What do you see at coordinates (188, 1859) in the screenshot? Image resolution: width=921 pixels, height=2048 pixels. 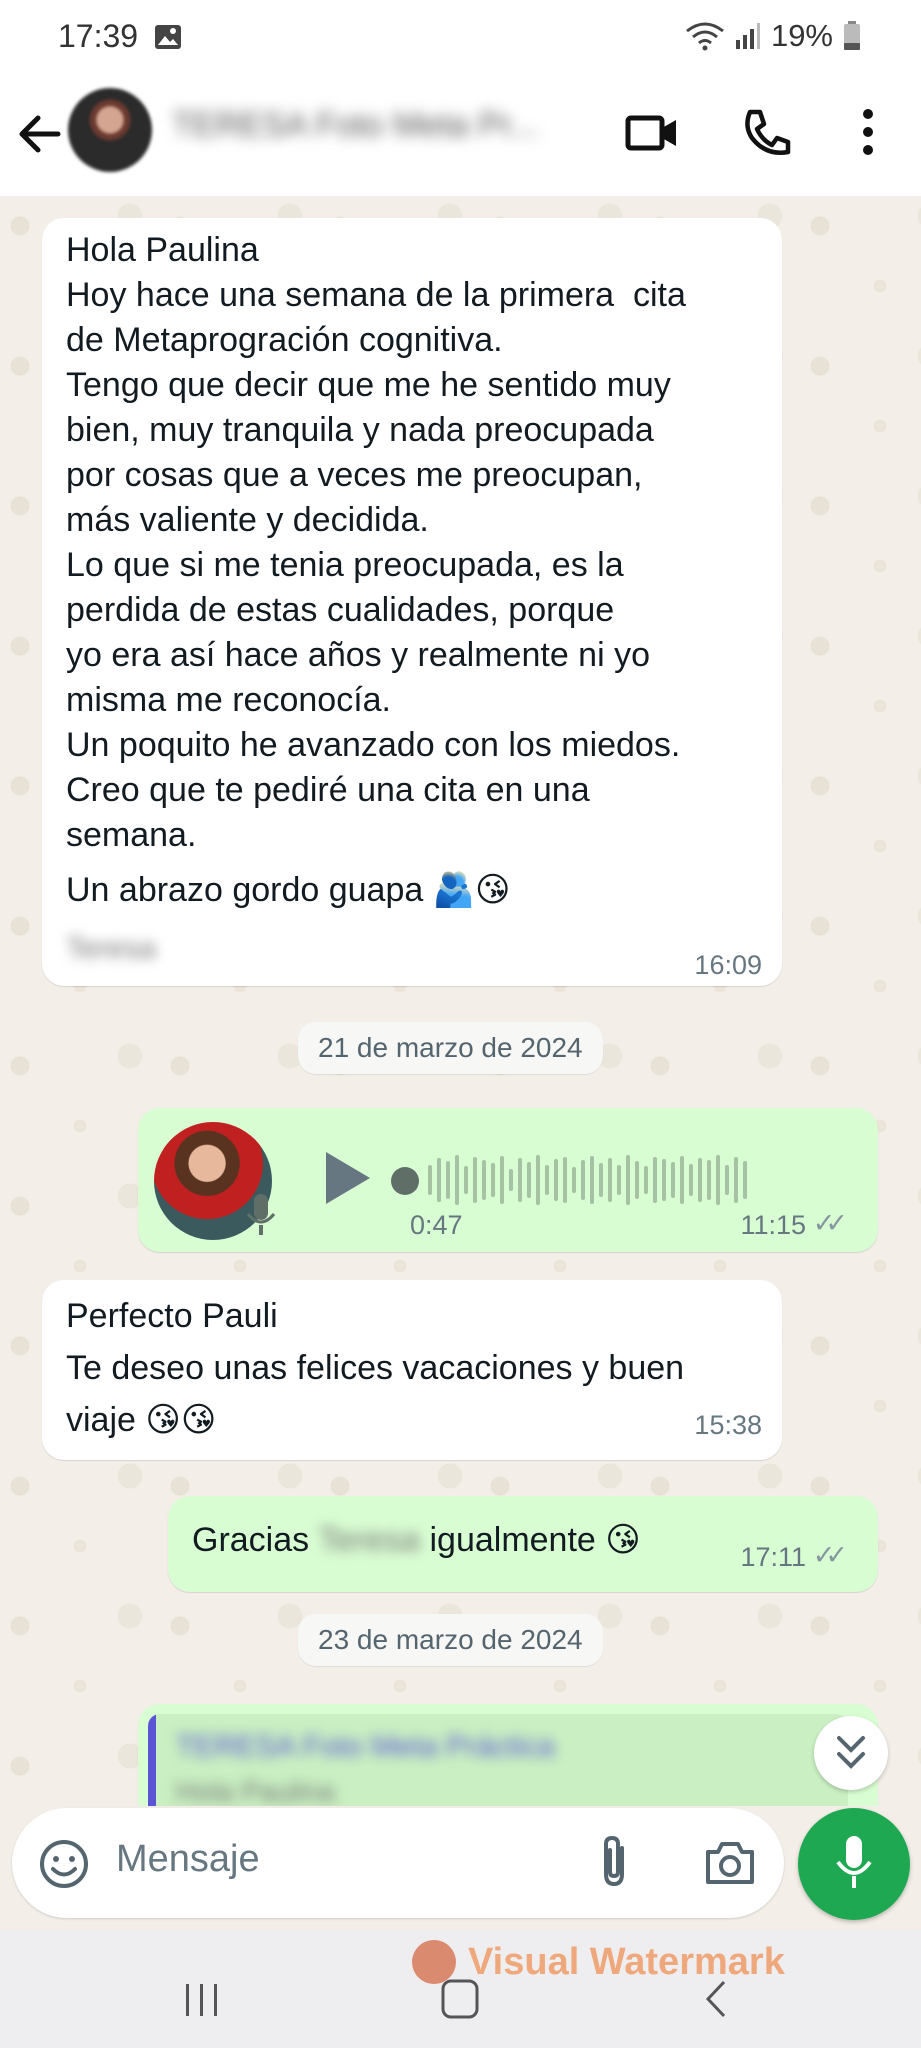 I see `message-input: Mensaje` at bounding box center [188, 1859].